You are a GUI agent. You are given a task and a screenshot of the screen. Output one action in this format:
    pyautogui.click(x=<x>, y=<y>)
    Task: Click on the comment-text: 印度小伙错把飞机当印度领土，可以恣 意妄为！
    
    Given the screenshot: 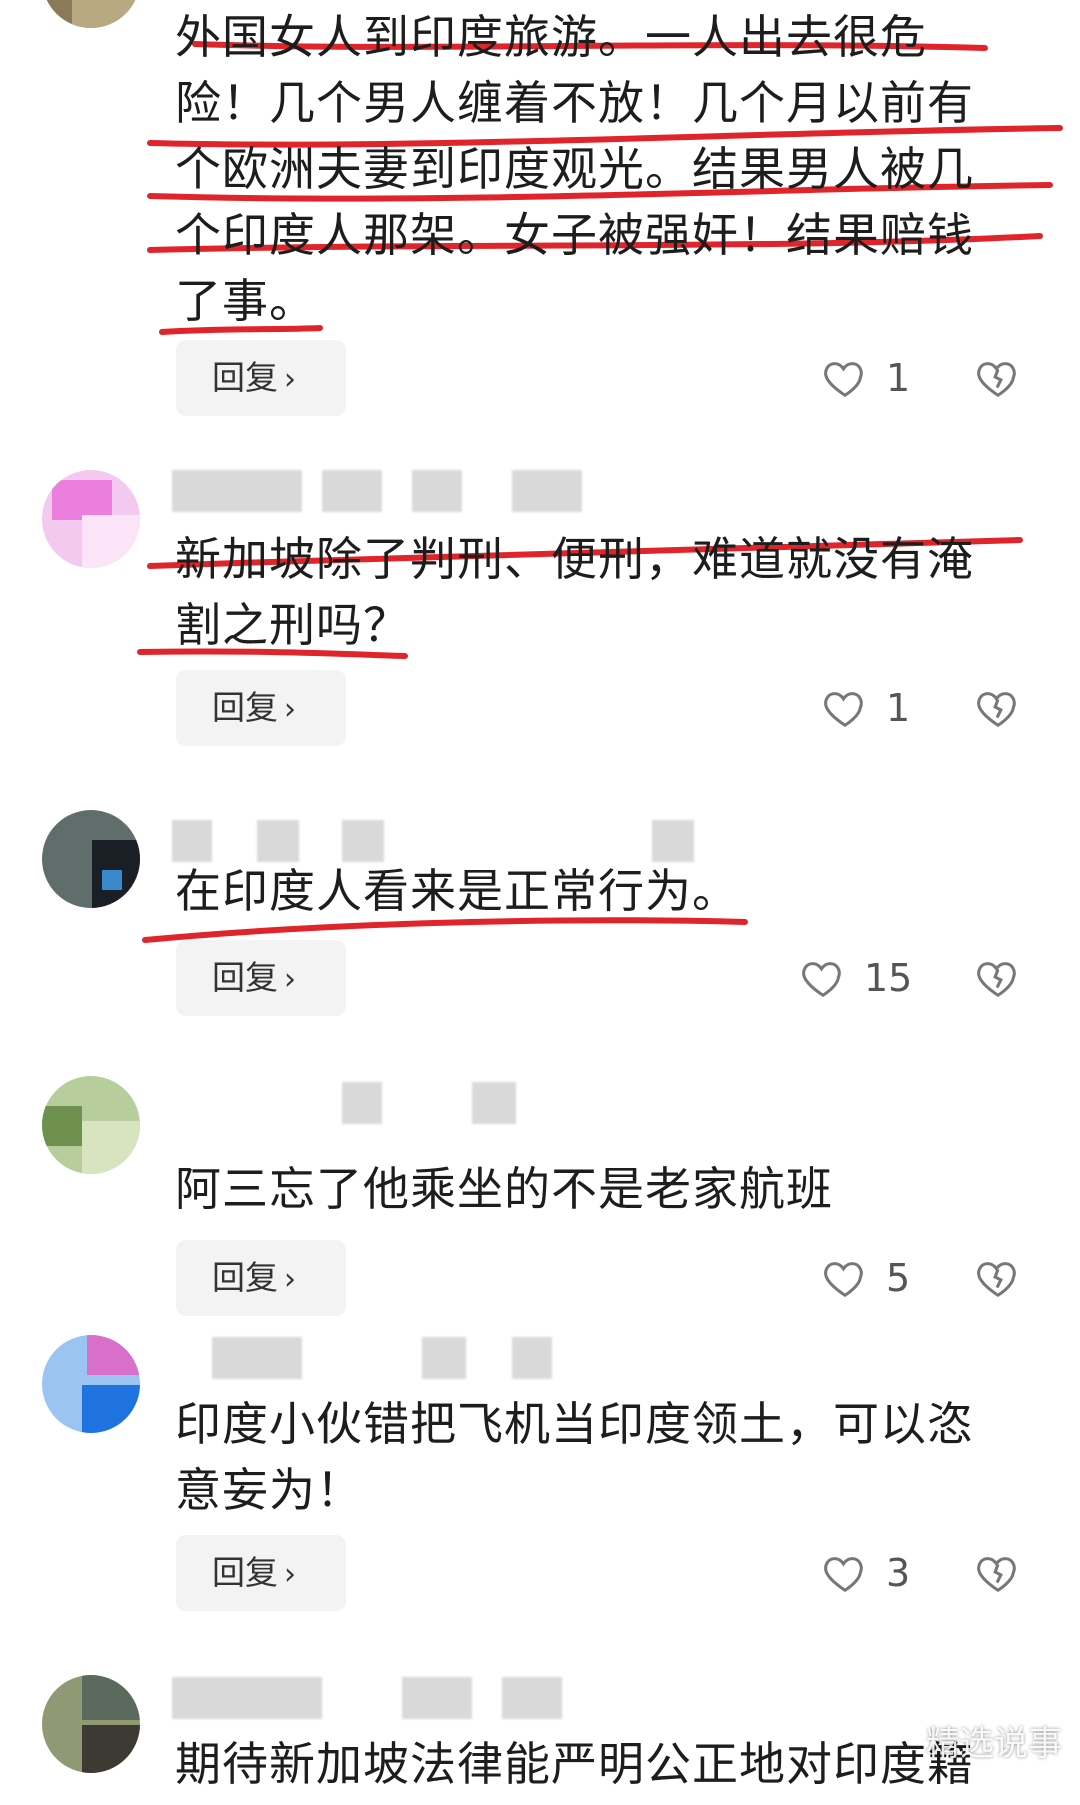 What is the action you would take?
    pyautogui.click(x=574, y=1457)
    